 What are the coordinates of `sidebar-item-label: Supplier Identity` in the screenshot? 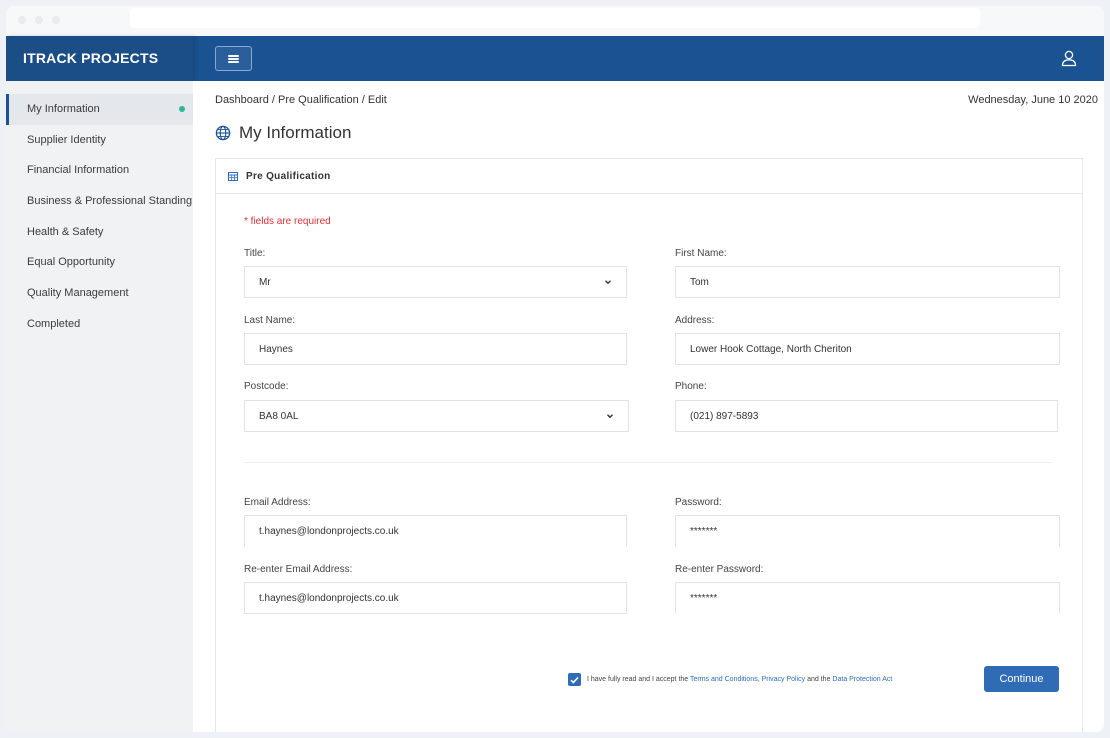 It's located at (66, 139).